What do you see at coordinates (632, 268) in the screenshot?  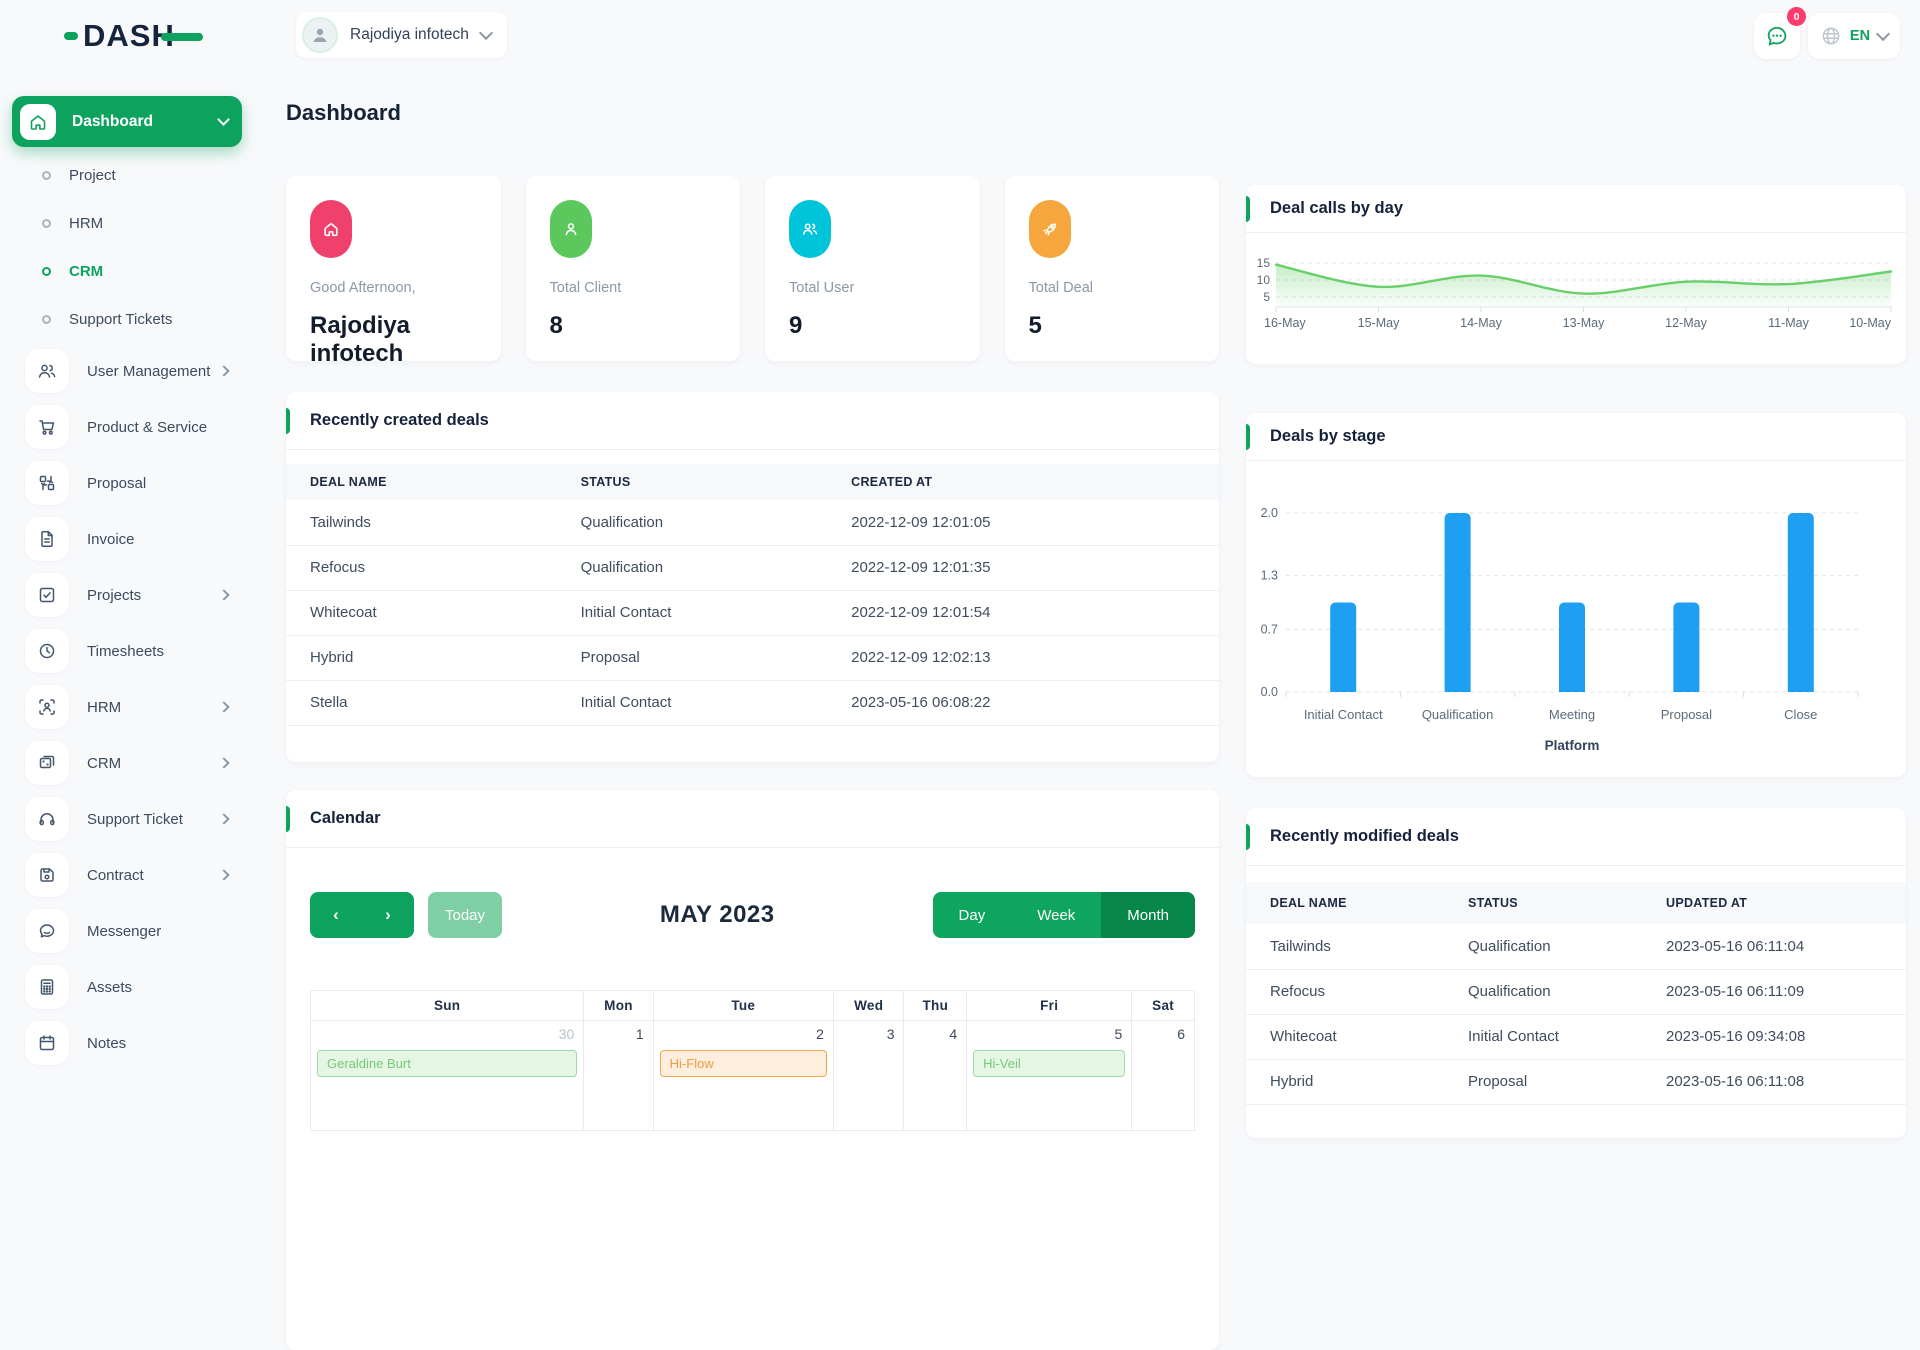 I see `stat-card-total-client: Total Client 8` at bounding box center [632, 268].